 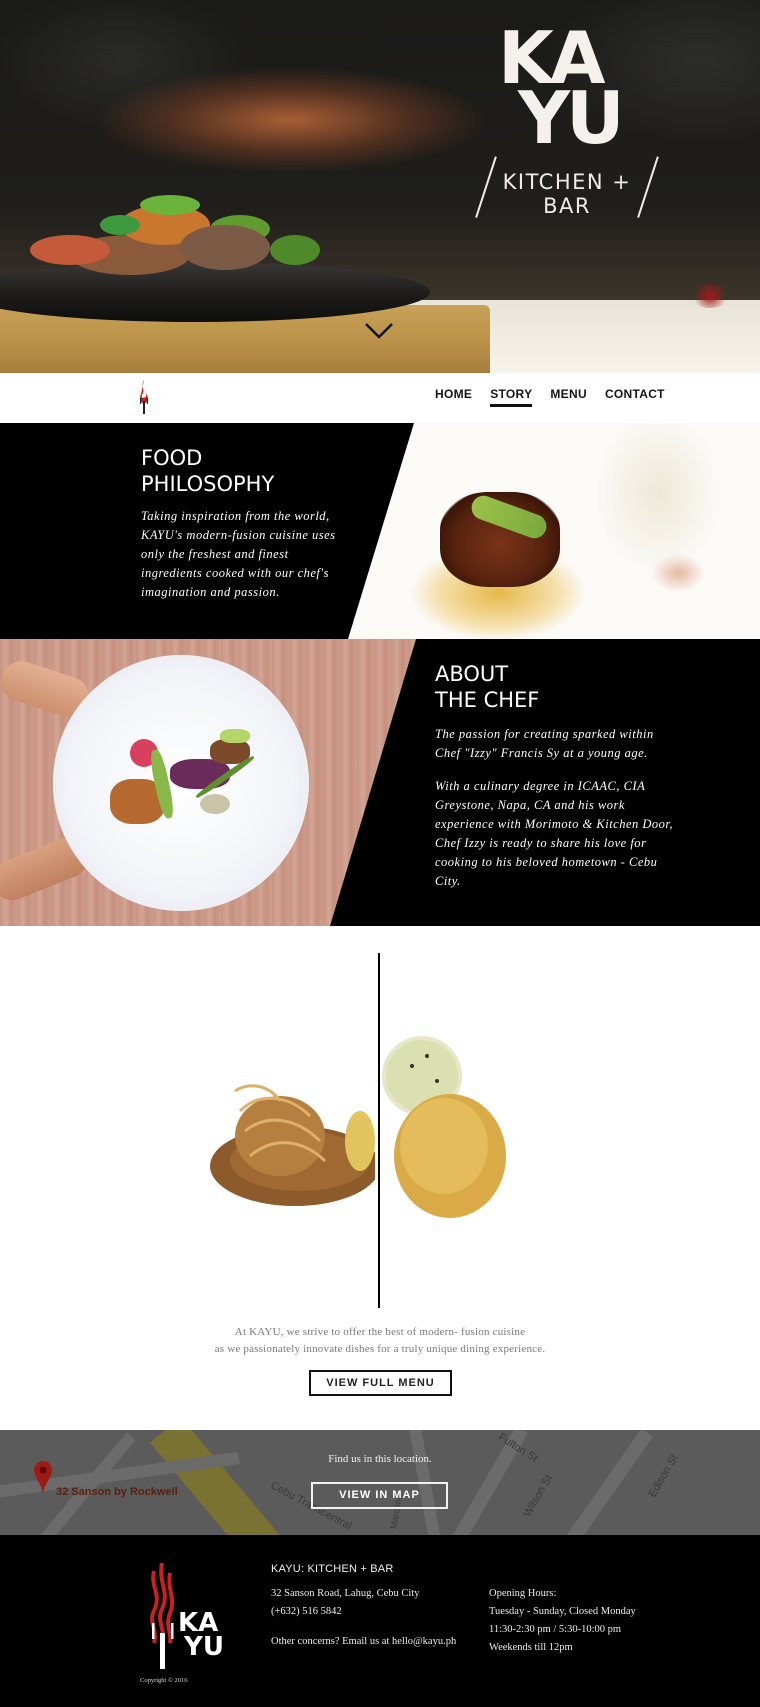 I want to click on food-philosophy-title: FOOD PHILOSOPHY, so click(x=208, y=471).